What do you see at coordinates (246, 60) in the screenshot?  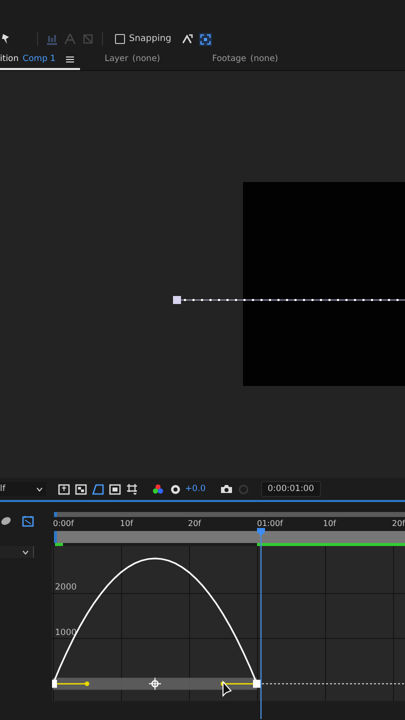 I see `panel-tab: Footage (none)` at bounding box center [246, 60].